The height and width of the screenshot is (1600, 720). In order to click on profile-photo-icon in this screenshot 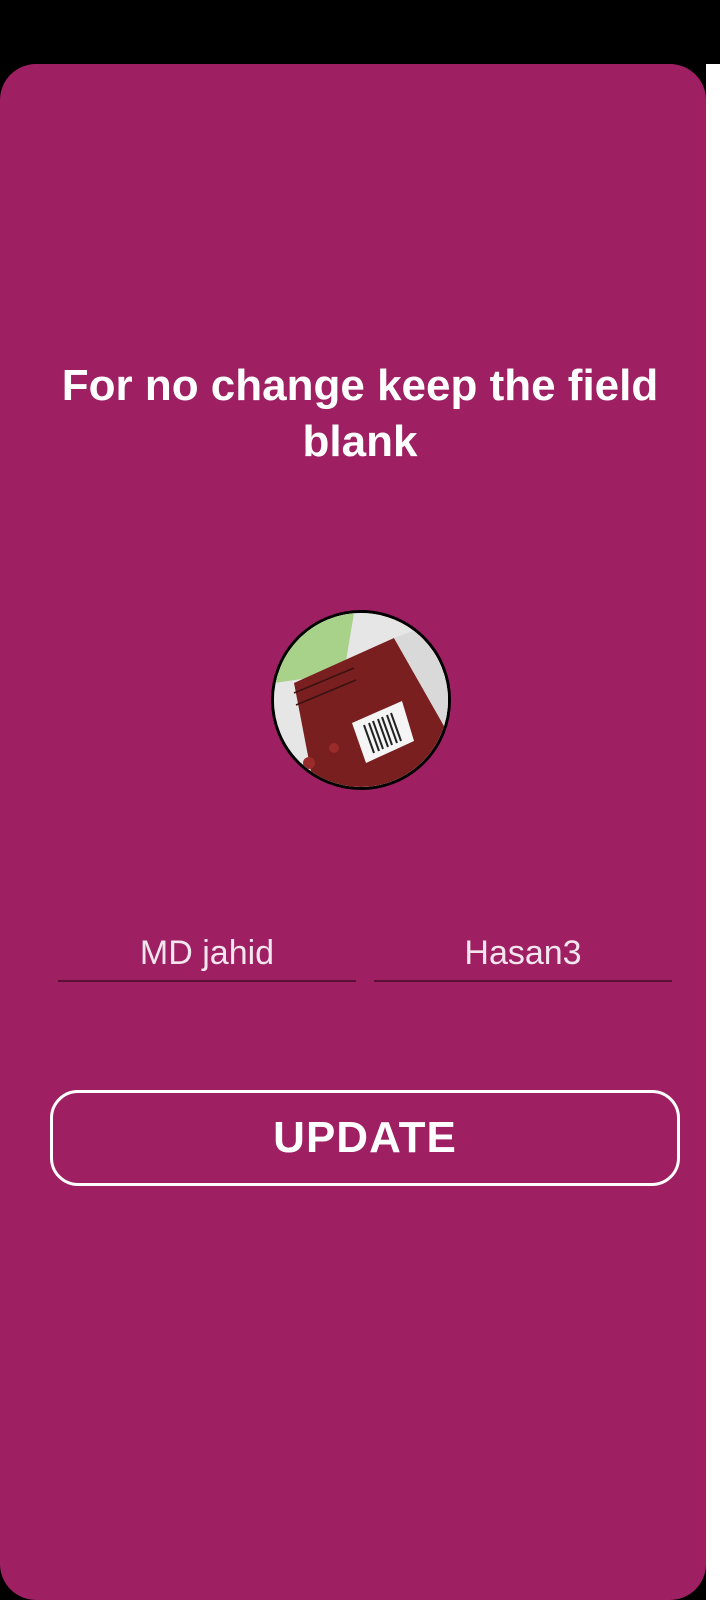, I will do `click(361, 700)`.